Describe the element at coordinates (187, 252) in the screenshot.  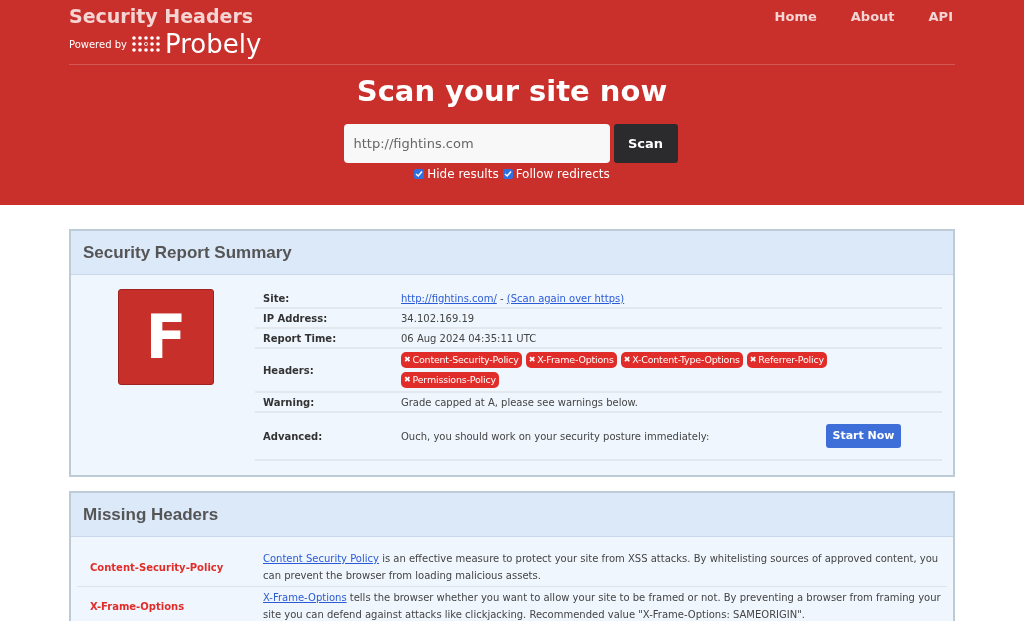
I see `panel-title: Security Report Summary` at that location.